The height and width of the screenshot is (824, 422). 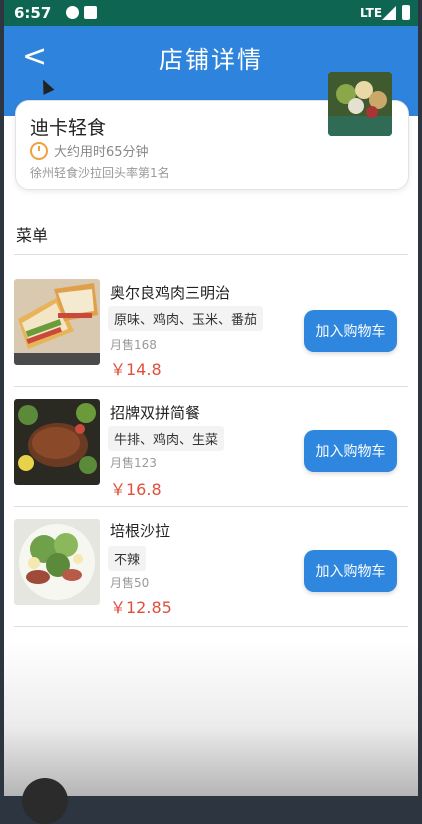 I want to click on status-bar: 6:57 LTE, so click(x=211, y=13).